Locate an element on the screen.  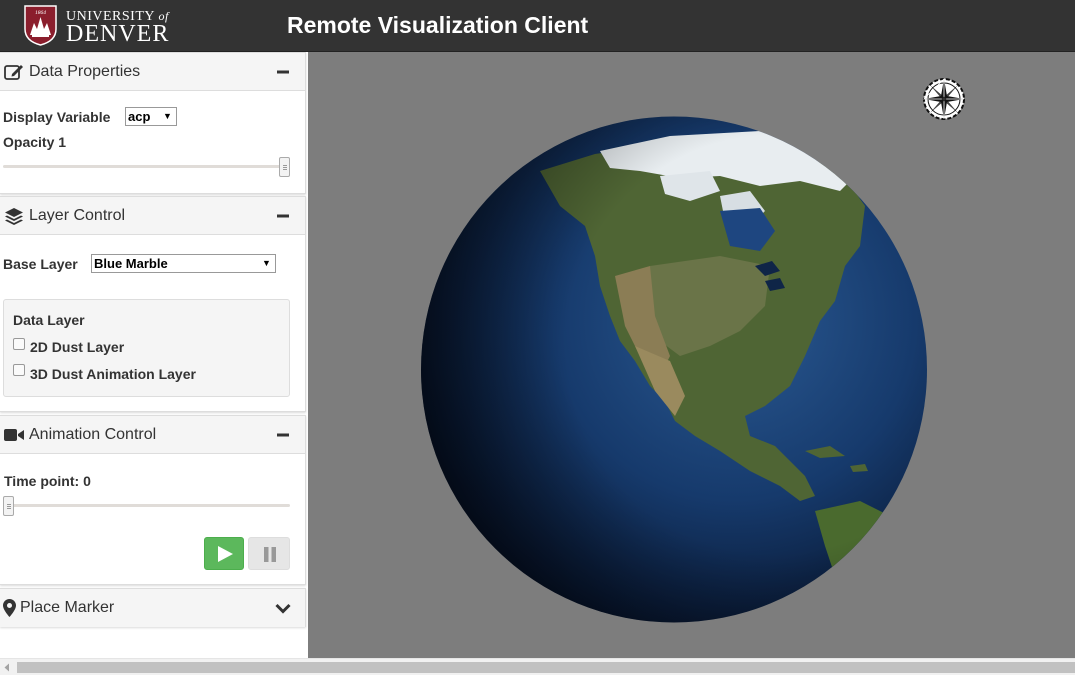
scroll-left-arrow-icon is located at coordinates (7, 667).